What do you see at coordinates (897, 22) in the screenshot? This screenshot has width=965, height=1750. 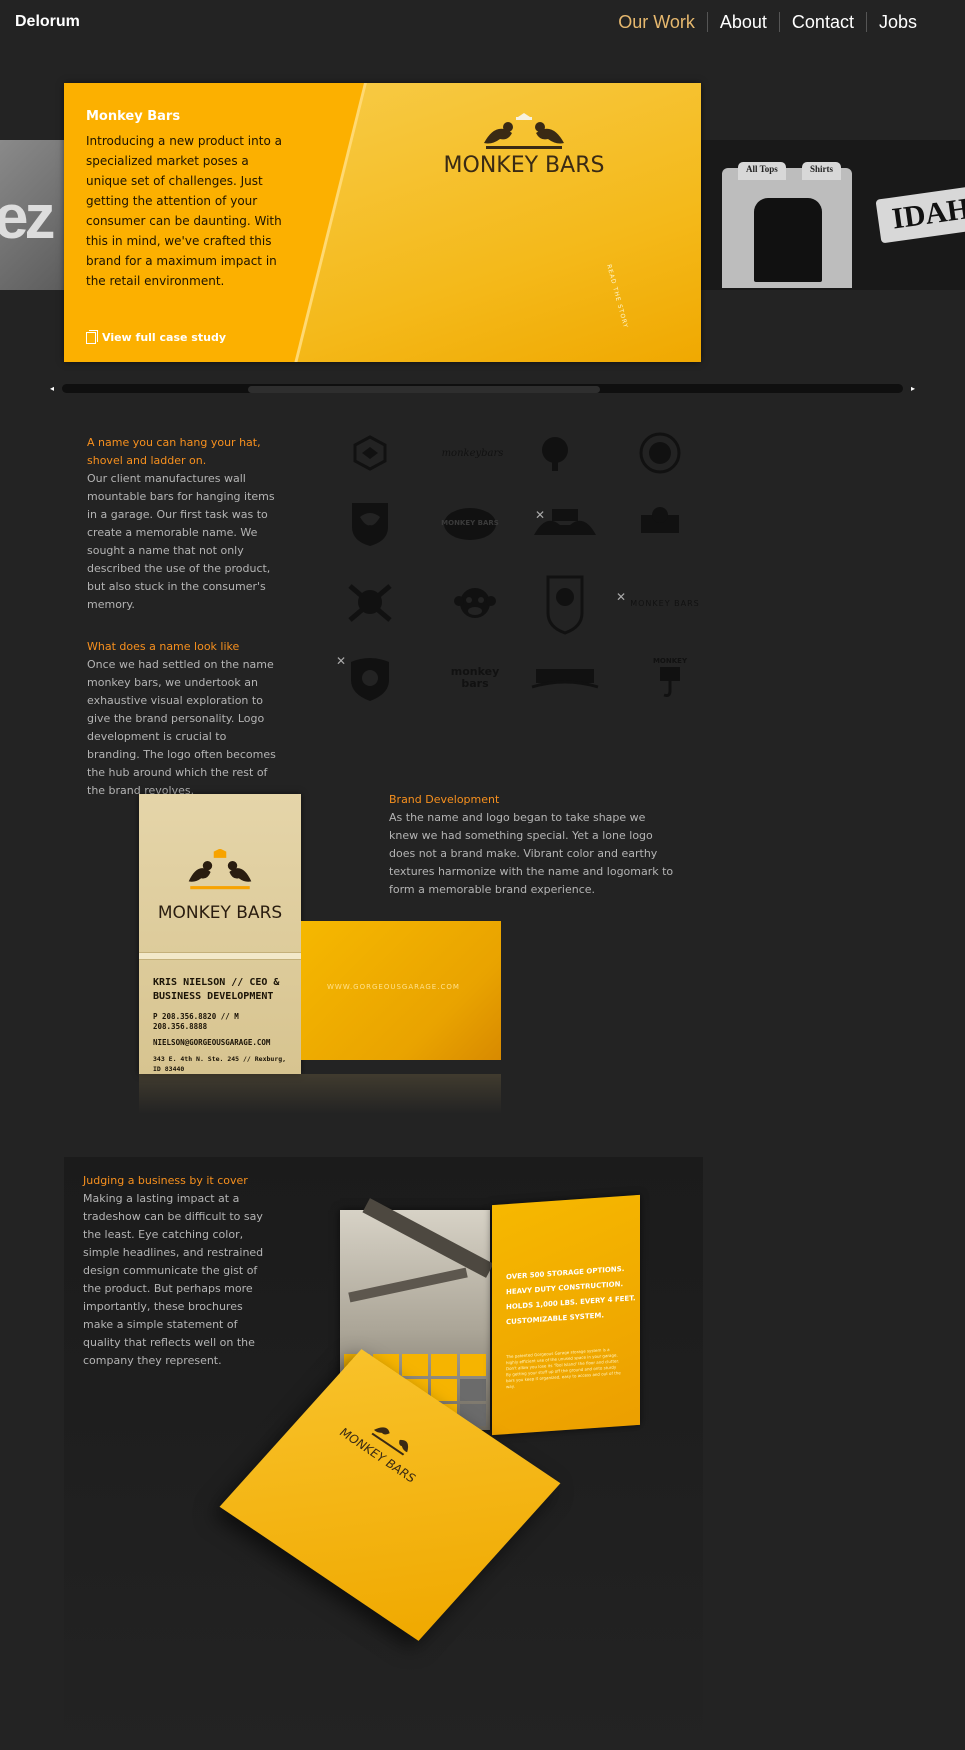 I see `nav-jobs: Jobs` at bounding box center [897, 22].